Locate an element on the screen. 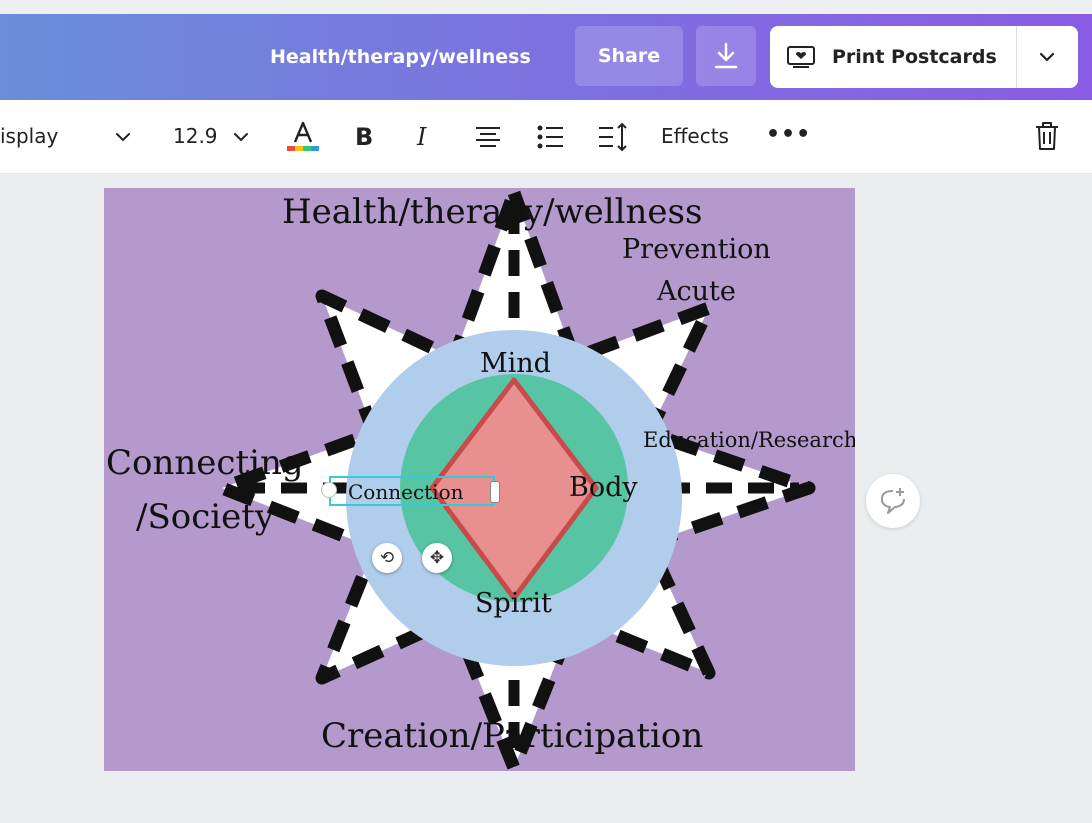  download-icon is located at coordinates (726, 55).